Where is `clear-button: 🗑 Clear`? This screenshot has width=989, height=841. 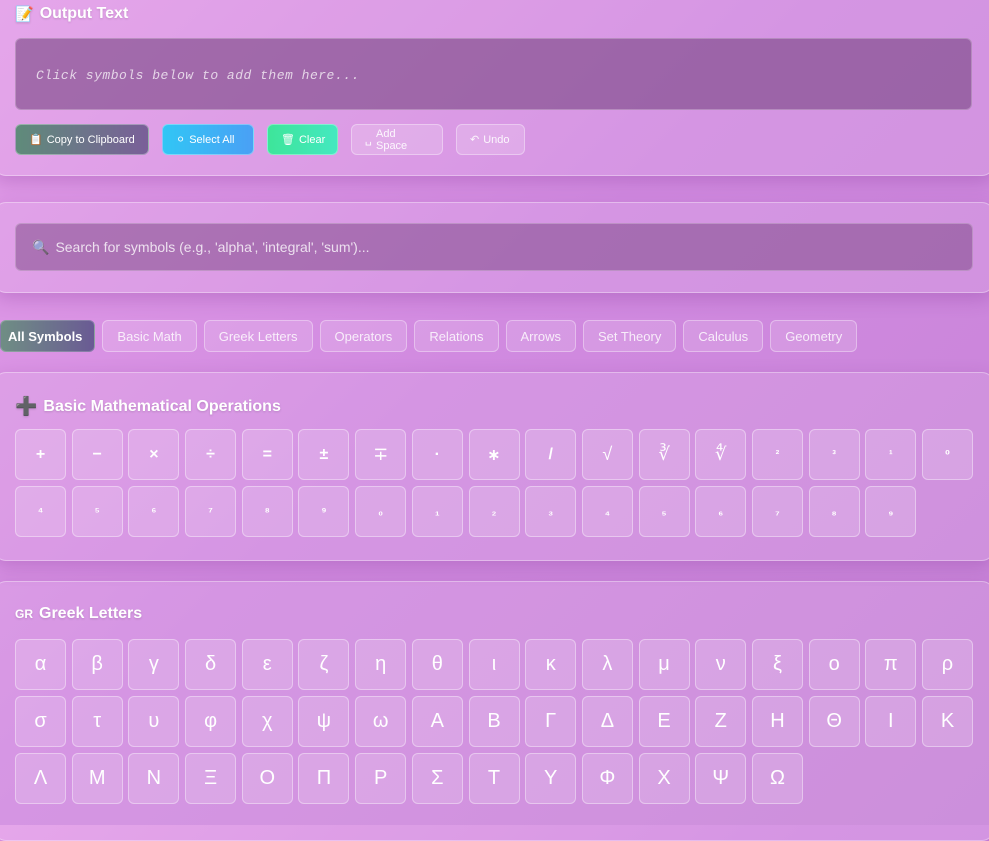
clear-button: 🗑 Clear is located at coordinates (302, 139).